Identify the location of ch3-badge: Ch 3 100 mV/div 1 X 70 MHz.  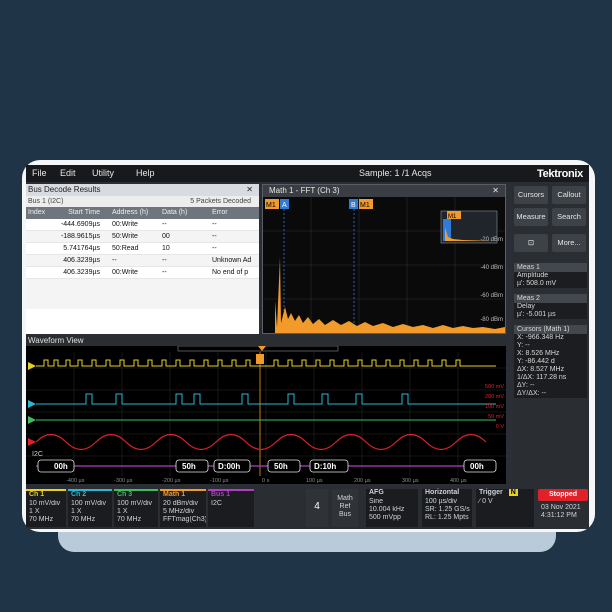
(136, 508).